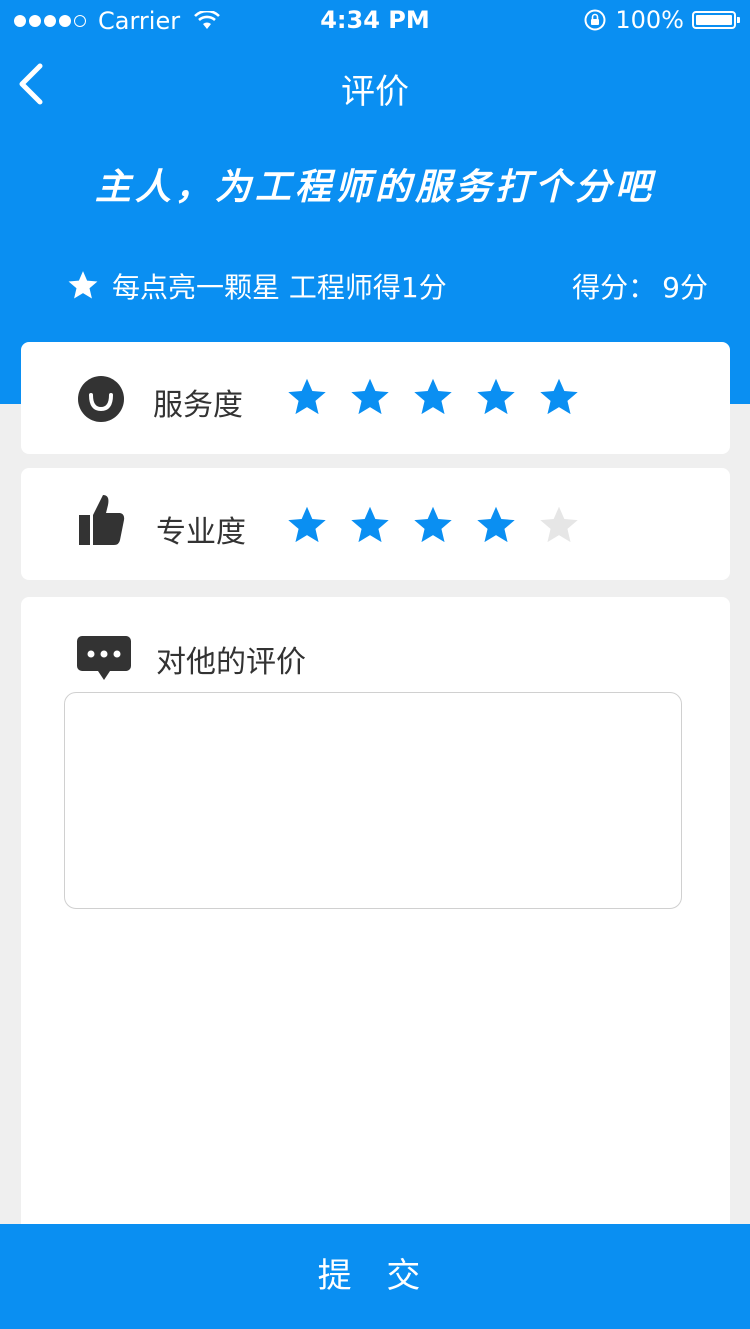  What do you see at coordinates (375, 1276) in the screenshot?
I see `submit-button: 提 交` at bounding box center [375, 1276].